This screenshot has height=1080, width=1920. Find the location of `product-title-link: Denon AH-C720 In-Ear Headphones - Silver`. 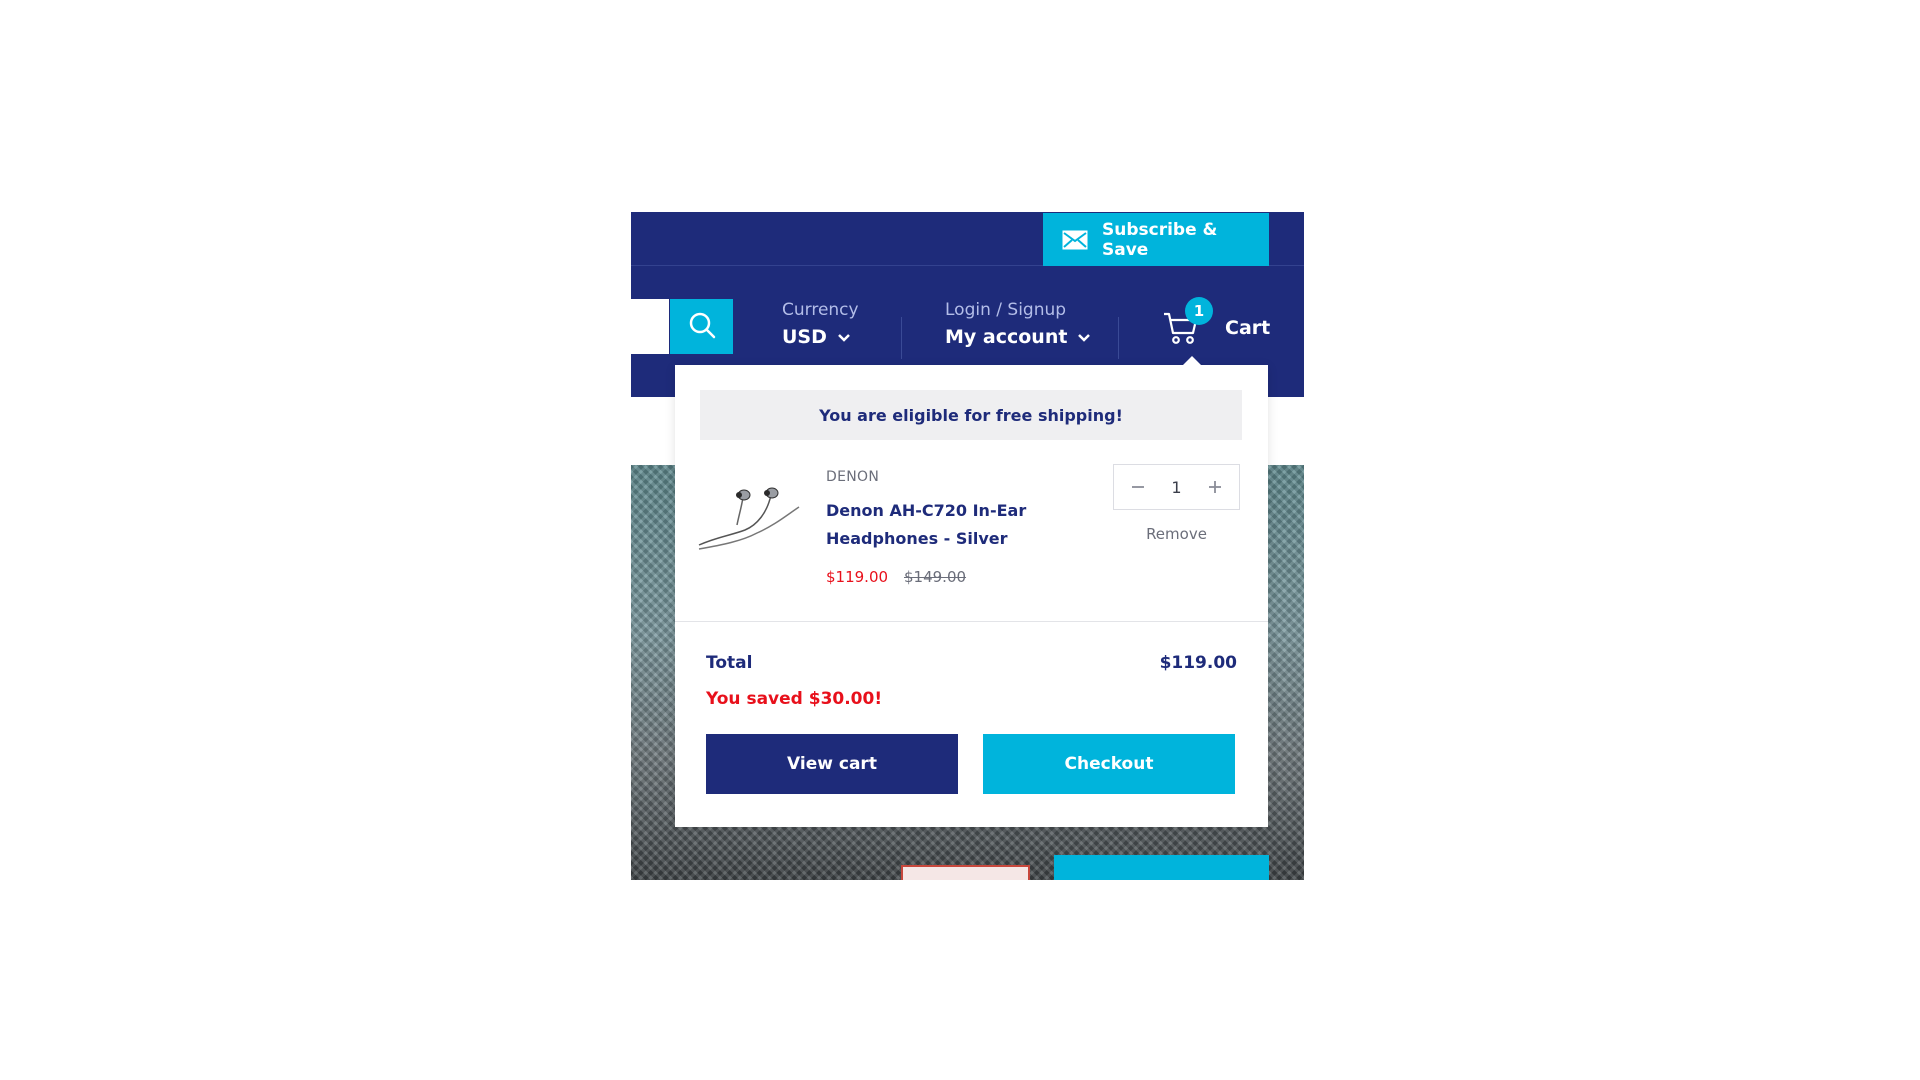

product-title-link: Denon AH-C720 In-Ear Headphones - Silver is located at coordinates (941, 525).